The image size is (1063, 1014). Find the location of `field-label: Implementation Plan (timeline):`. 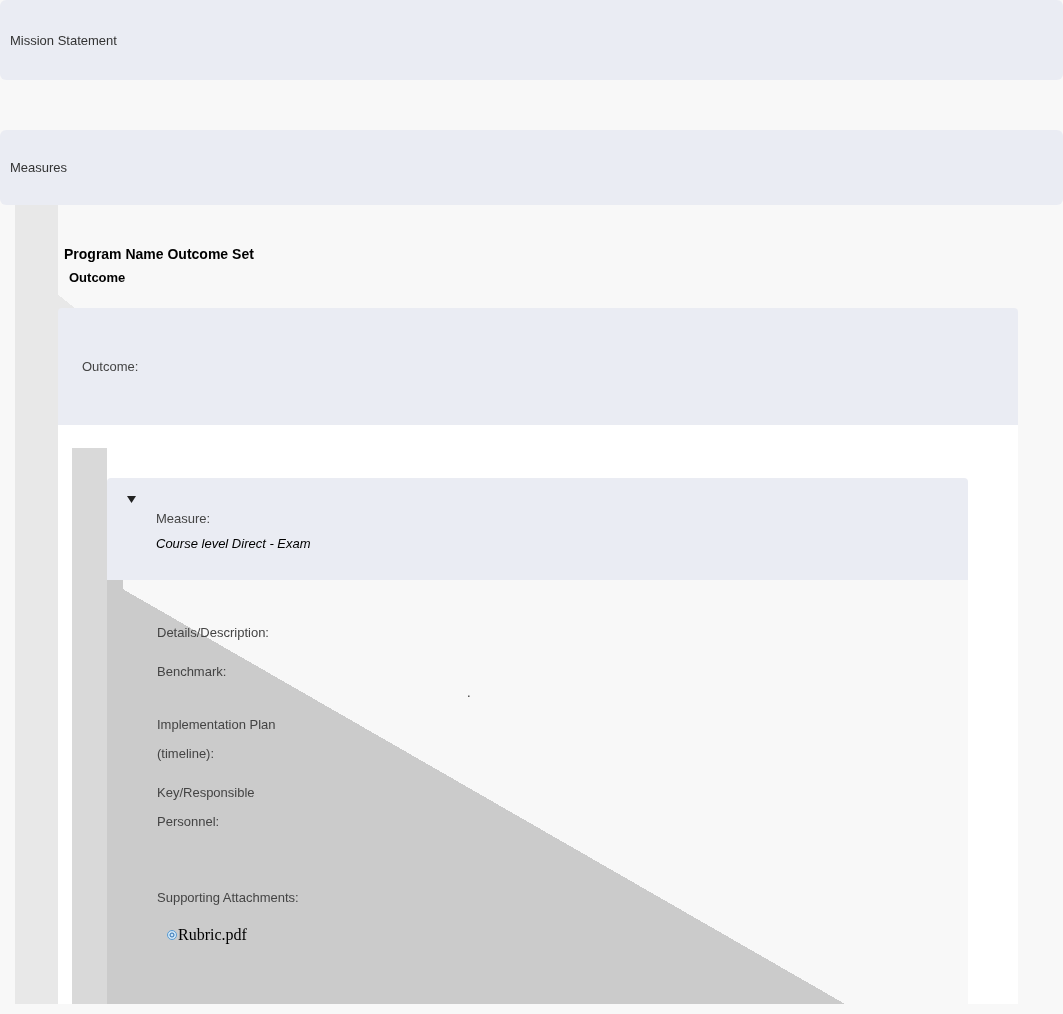

field-label: Implementation Plan (timeline): is located at coordinates (217, 739).